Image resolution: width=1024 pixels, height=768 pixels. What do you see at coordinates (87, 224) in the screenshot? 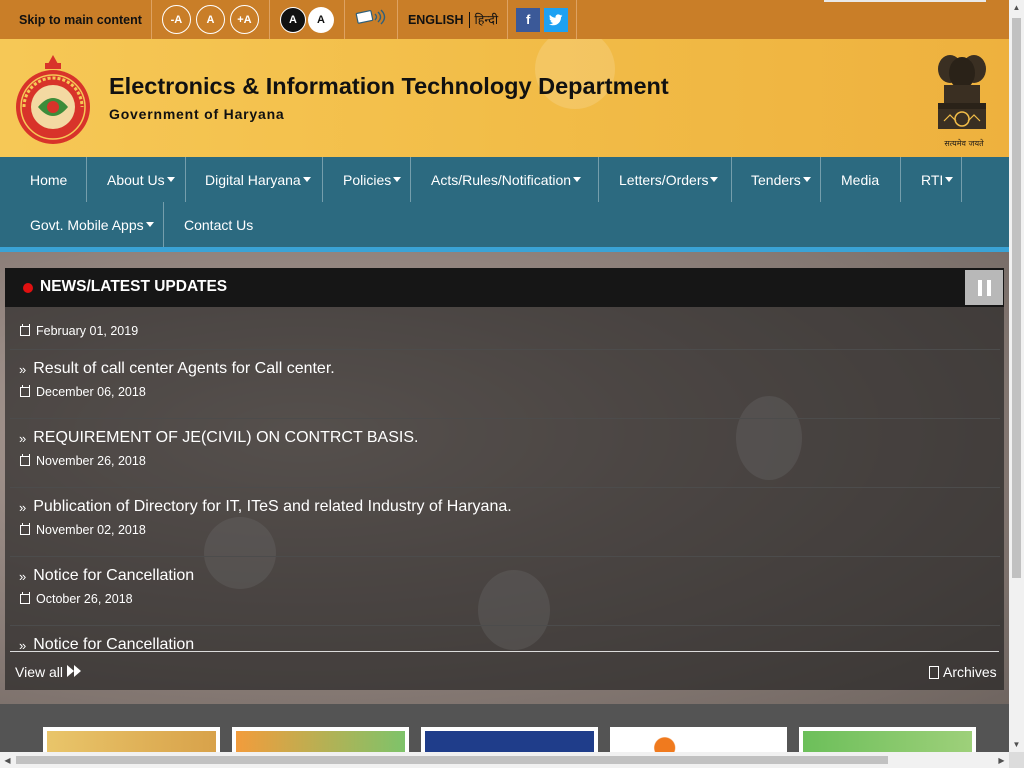
I see `nav-label: Govt. Mobile Apps` at bounding box center [87, 224].